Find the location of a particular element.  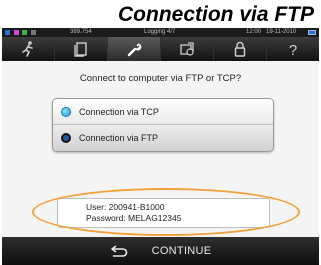

tab-documents is located at coordinates (81, 49).